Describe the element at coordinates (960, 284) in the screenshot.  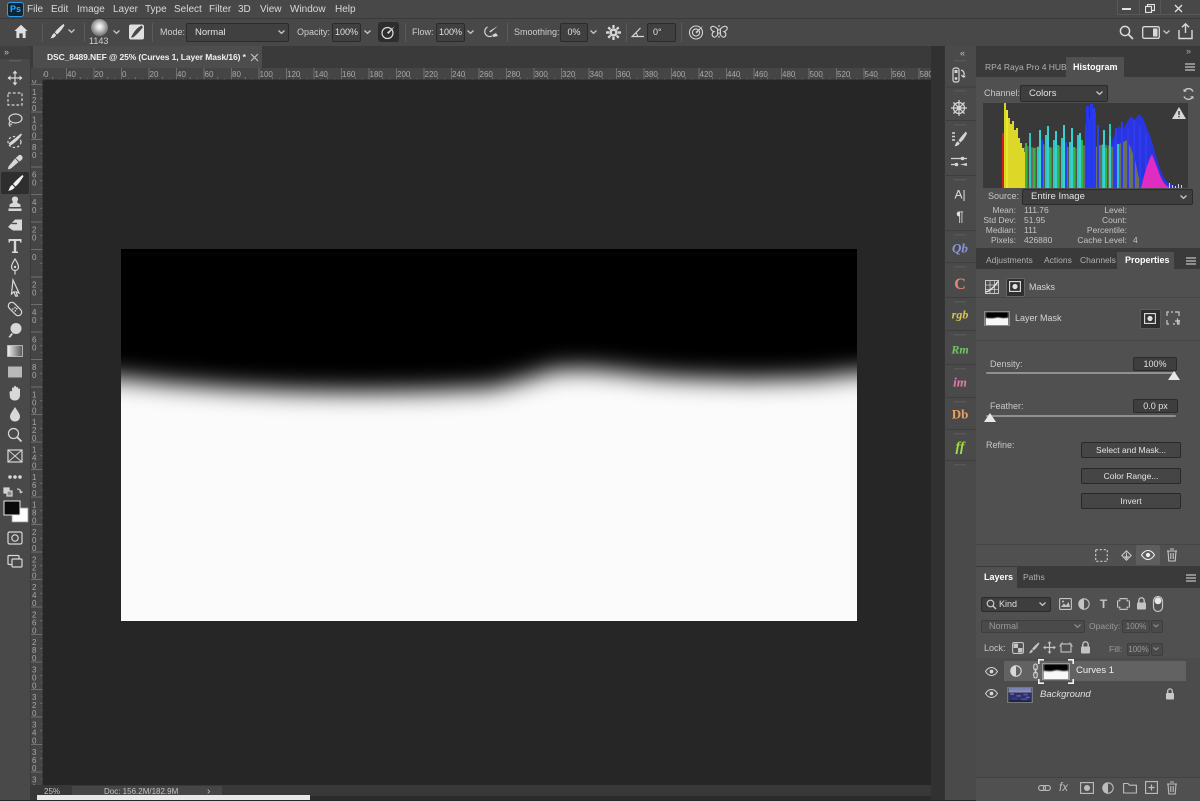
I see `svg-text: C` at that location.